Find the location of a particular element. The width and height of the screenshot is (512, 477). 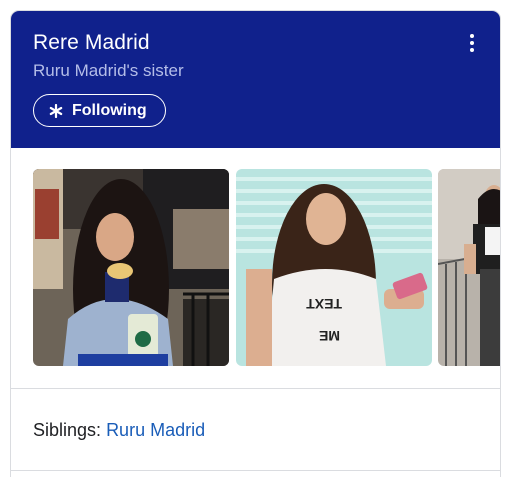

following-button: Following is located at coordinates (99, 110).